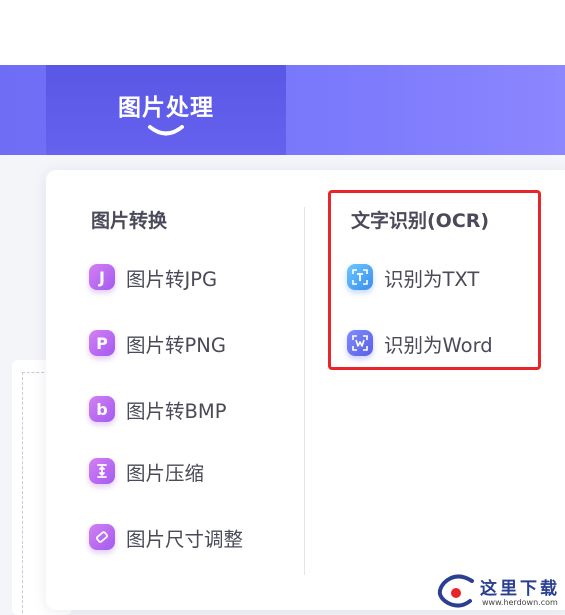 The image size is (565, 615). I want to click on watermark-url: www.herdown.com, so click(520, 602).